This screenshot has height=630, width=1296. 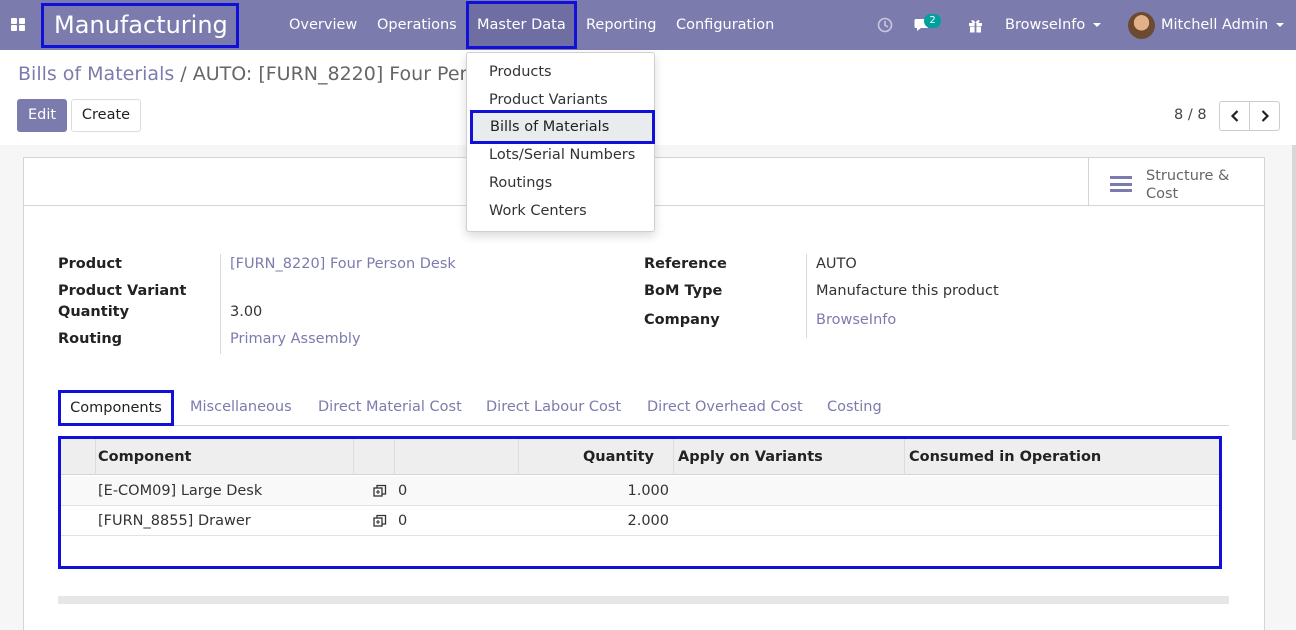 I want to click on message-count-badge: 2, so click(x=932, y=21).